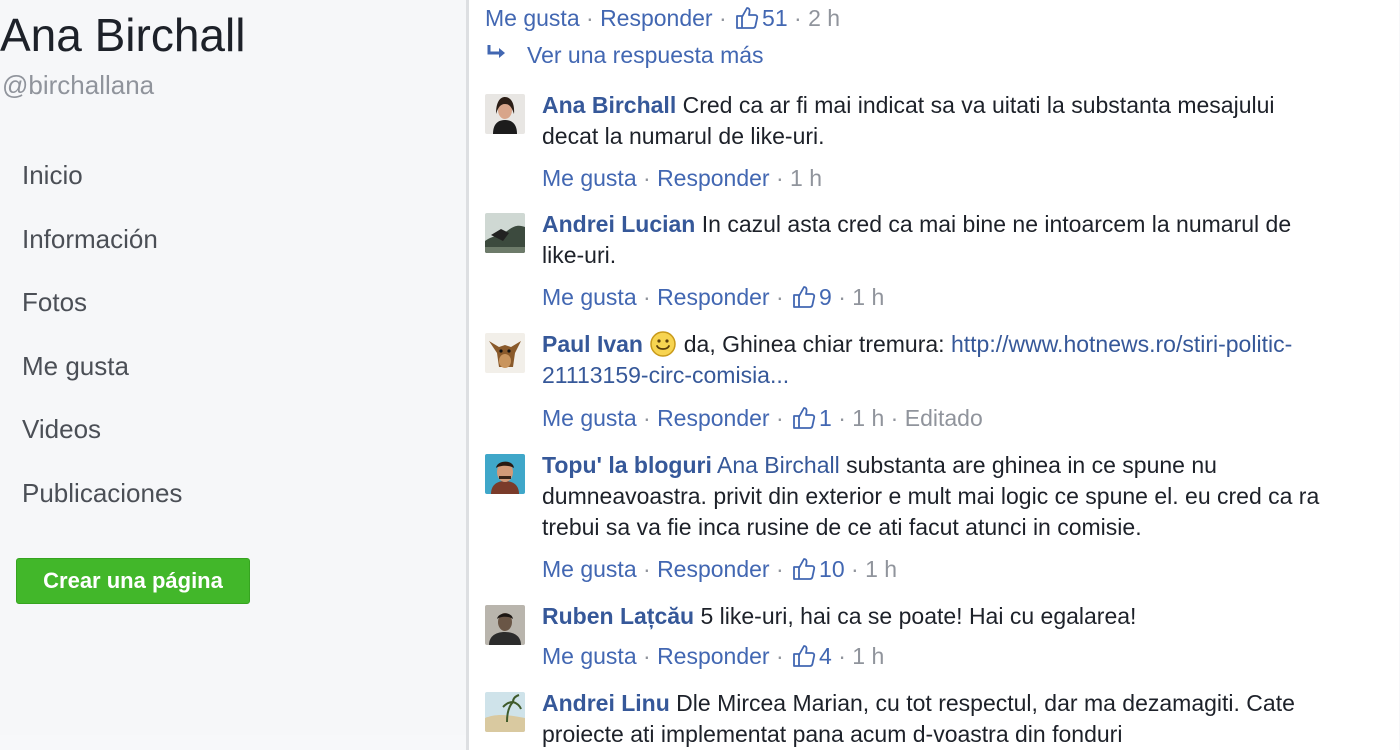  Describe the element at coordinates (618, 616) in the screenshot. I see `comment-author: Ruben Lațcău` at that location.